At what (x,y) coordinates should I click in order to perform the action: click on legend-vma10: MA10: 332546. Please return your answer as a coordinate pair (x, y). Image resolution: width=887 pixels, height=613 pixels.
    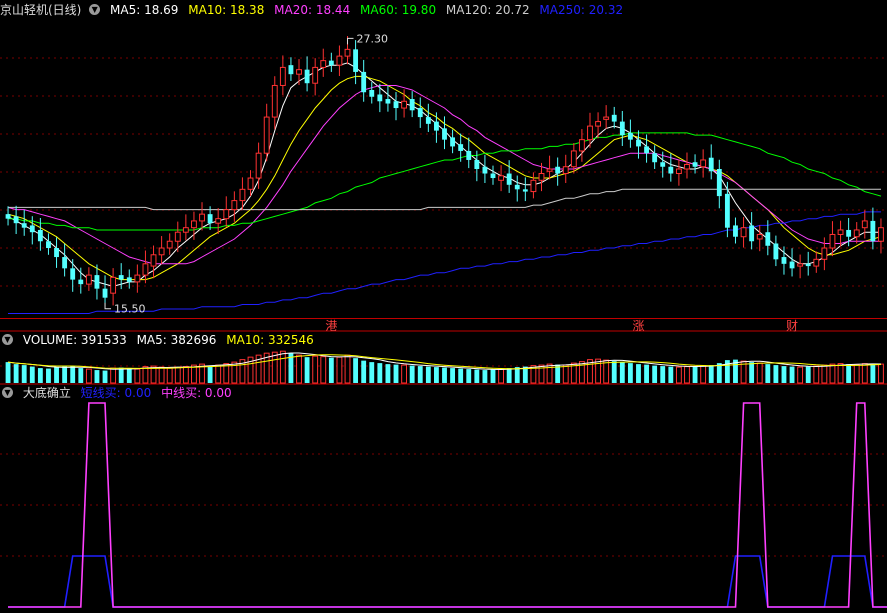
    Looking at the image, I should click on (270, 340).